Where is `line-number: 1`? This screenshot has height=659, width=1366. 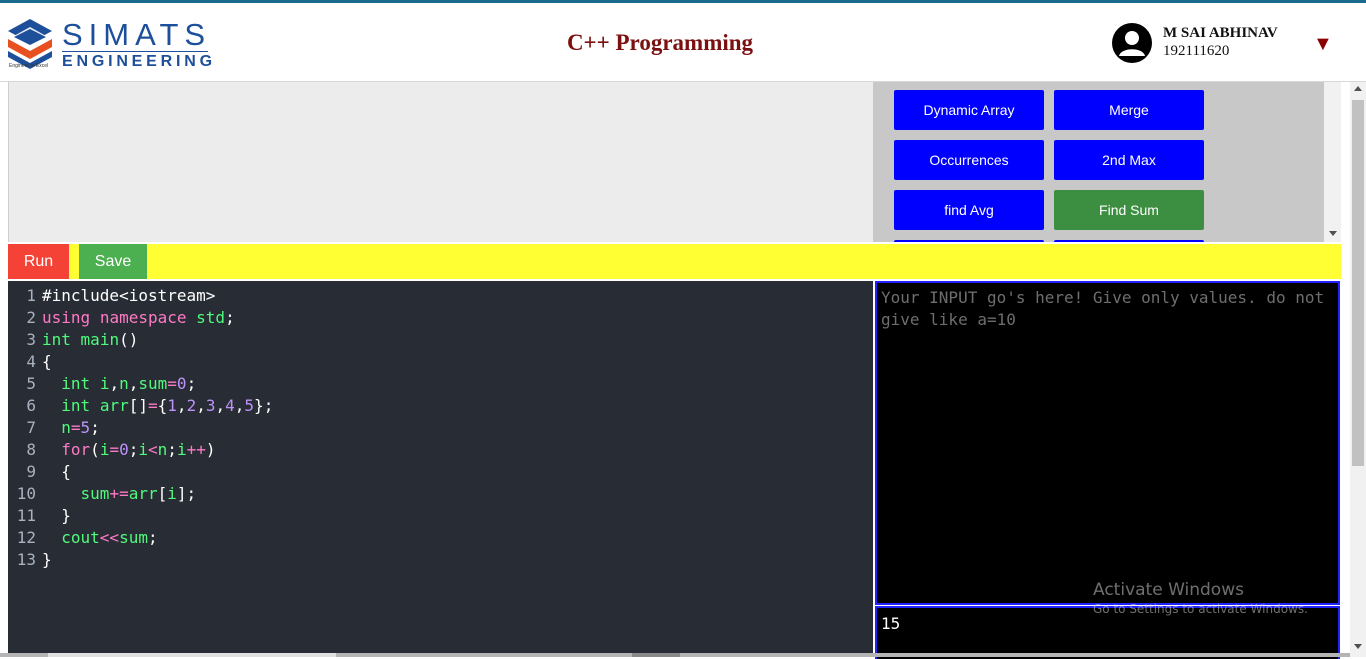
line-number: 1 is located at coordinates (31, 295).